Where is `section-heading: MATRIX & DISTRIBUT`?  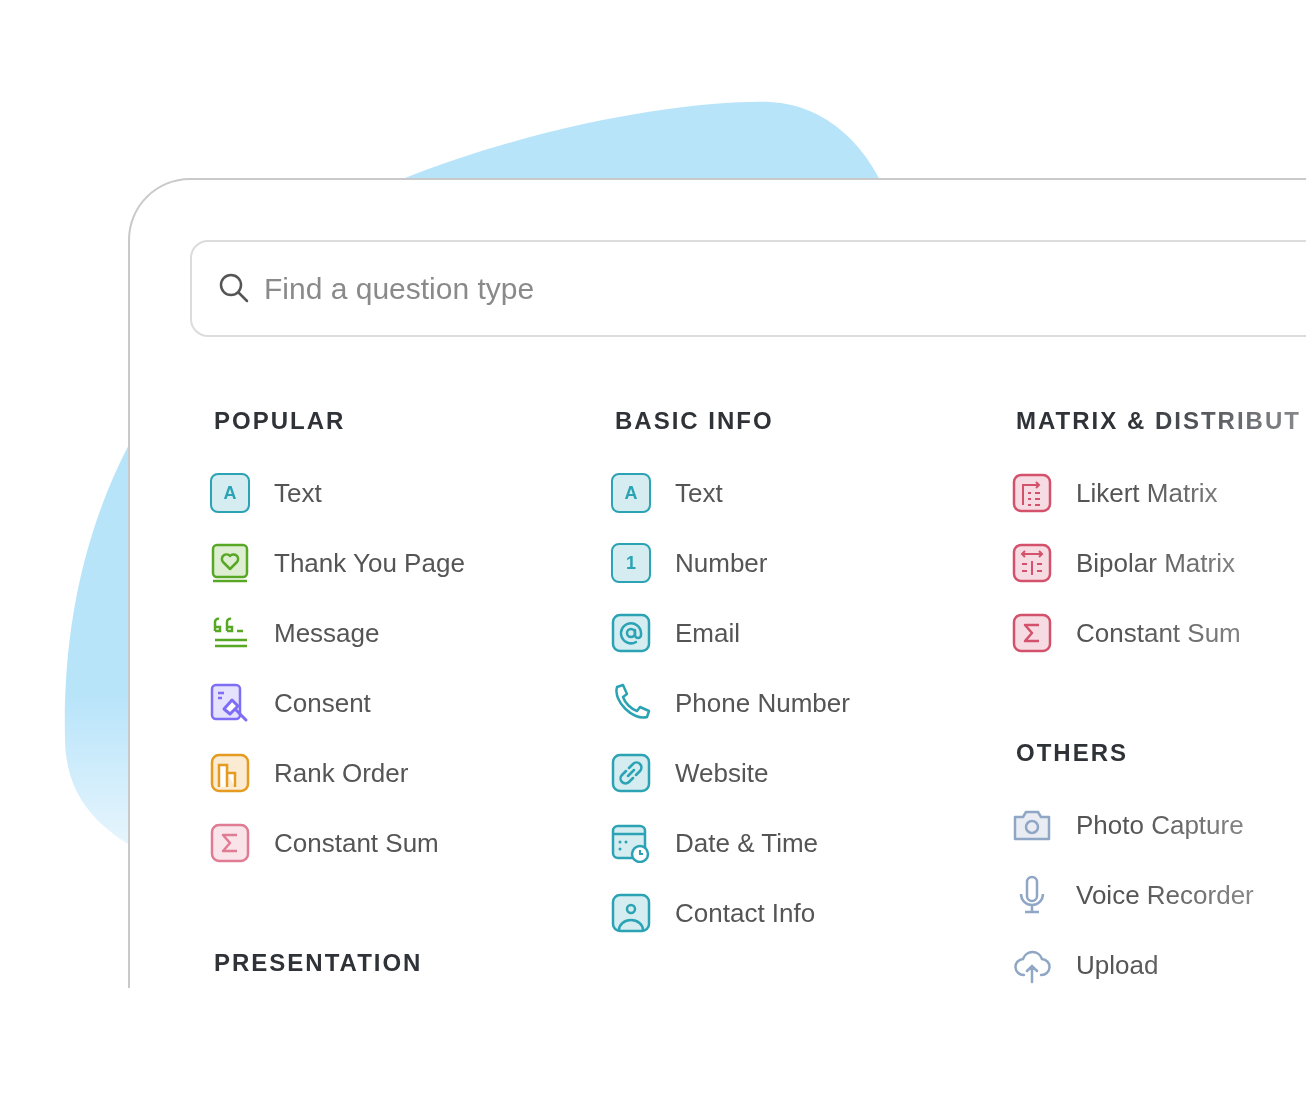
section-heading: MATRIX & DISTRIBUT is located at coordinates (1159, 421).